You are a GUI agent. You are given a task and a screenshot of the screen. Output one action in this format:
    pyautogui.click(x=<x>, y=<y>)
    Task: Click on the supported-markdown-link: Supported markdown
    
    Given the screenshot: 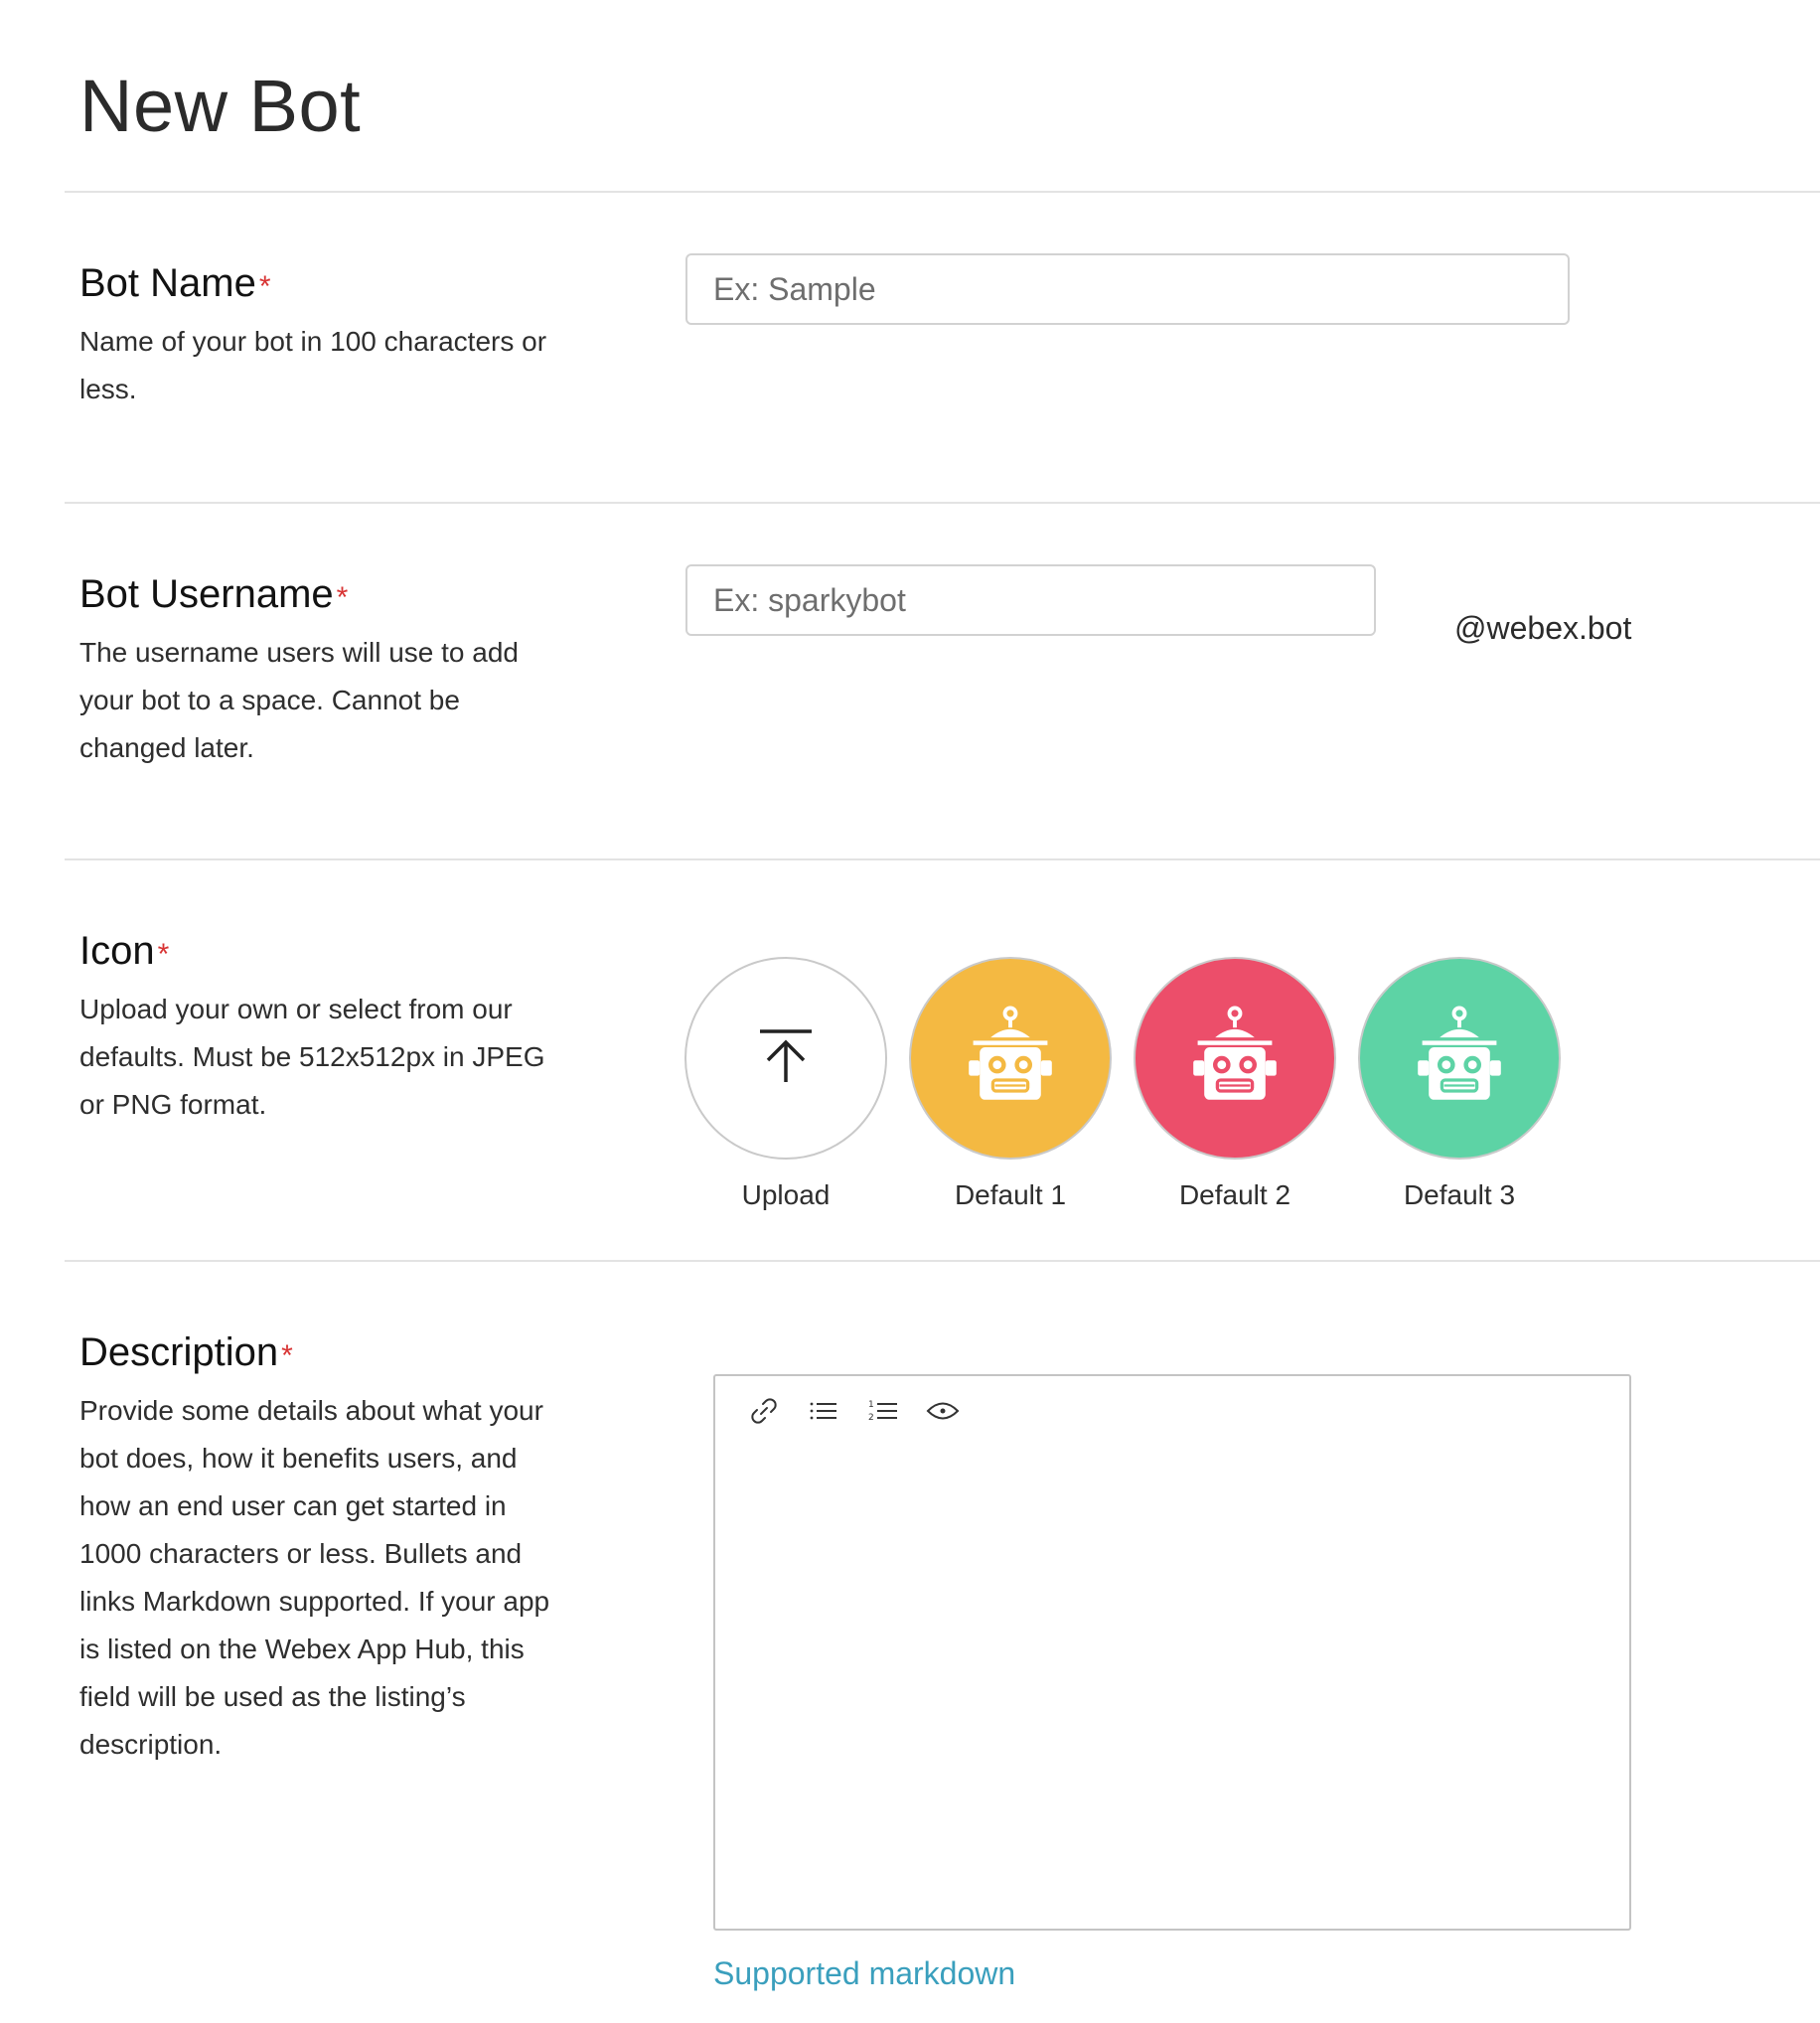 What is the action you would take?
    pyautogui.click(x=864, y=1973)
    